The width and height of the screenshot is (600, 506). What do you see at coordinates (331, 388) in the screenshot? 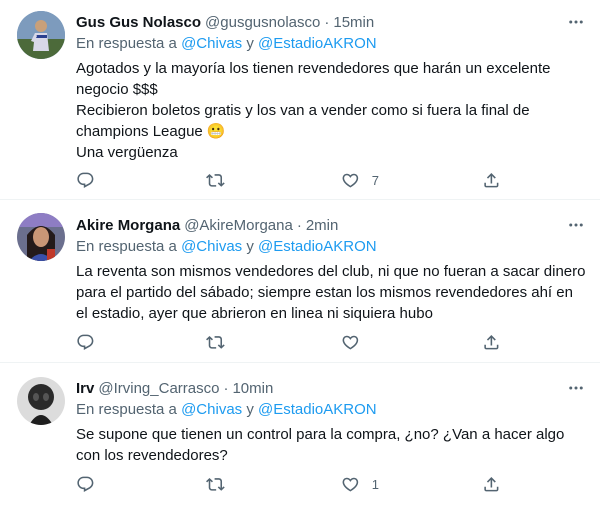
I see `tweet-header: Irv @Irving_Carrasco · 10min` at bounding box center [331, 388].